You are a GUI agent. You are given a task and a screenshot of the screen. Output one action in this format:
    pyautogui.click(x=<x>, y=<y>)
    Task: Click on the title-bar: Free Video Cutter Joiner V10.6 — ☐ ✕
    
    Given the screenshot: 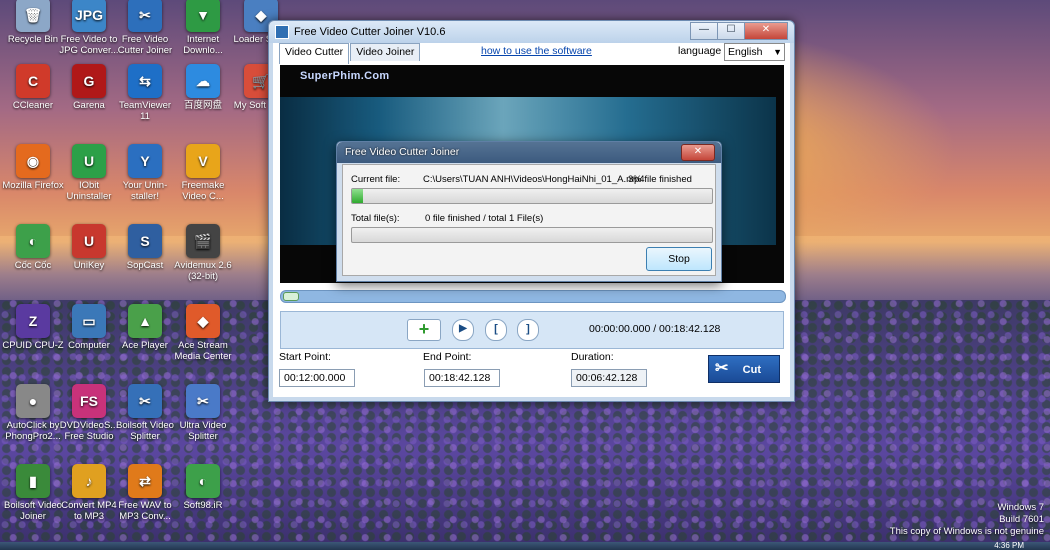 What is the action you would take?
    pyautogui.click(x=531, y=32)
    